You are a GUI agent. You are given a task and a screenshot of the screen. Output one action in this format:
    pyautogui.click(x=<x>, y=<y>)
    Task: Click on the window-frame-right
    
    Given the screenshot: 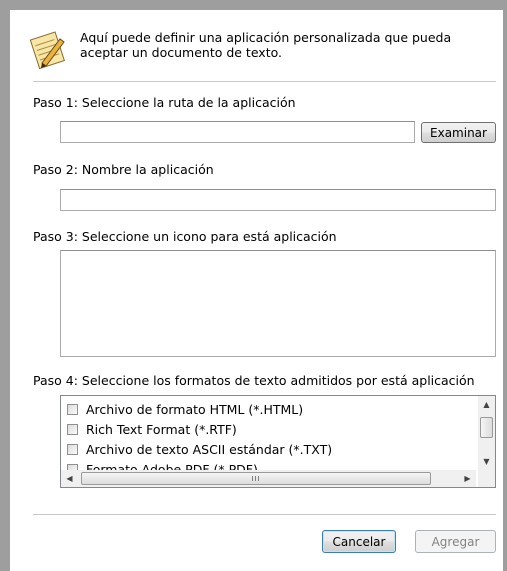 What is the action you would take?
    pyautogui.click(x=505, y=285)
    